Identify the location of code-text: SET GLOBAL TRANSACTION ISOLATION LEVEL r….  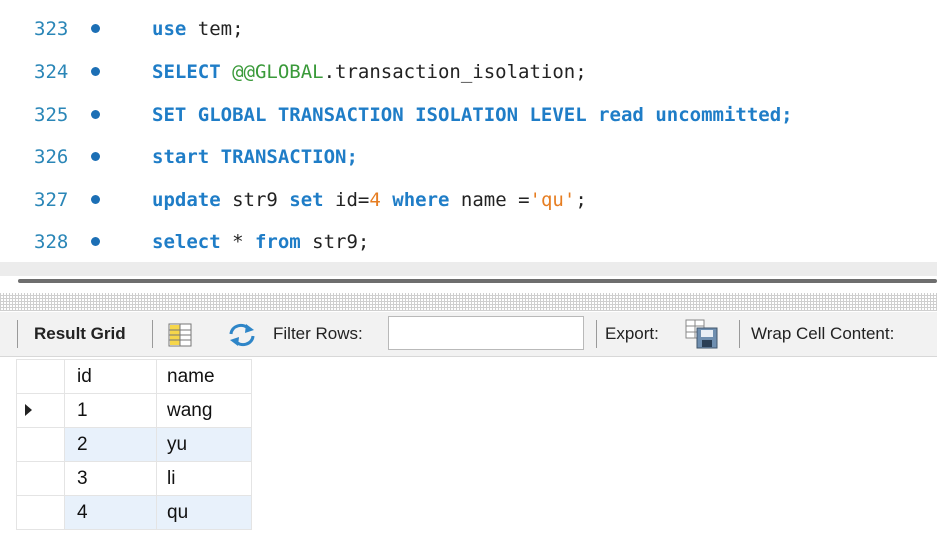
(472, 115).